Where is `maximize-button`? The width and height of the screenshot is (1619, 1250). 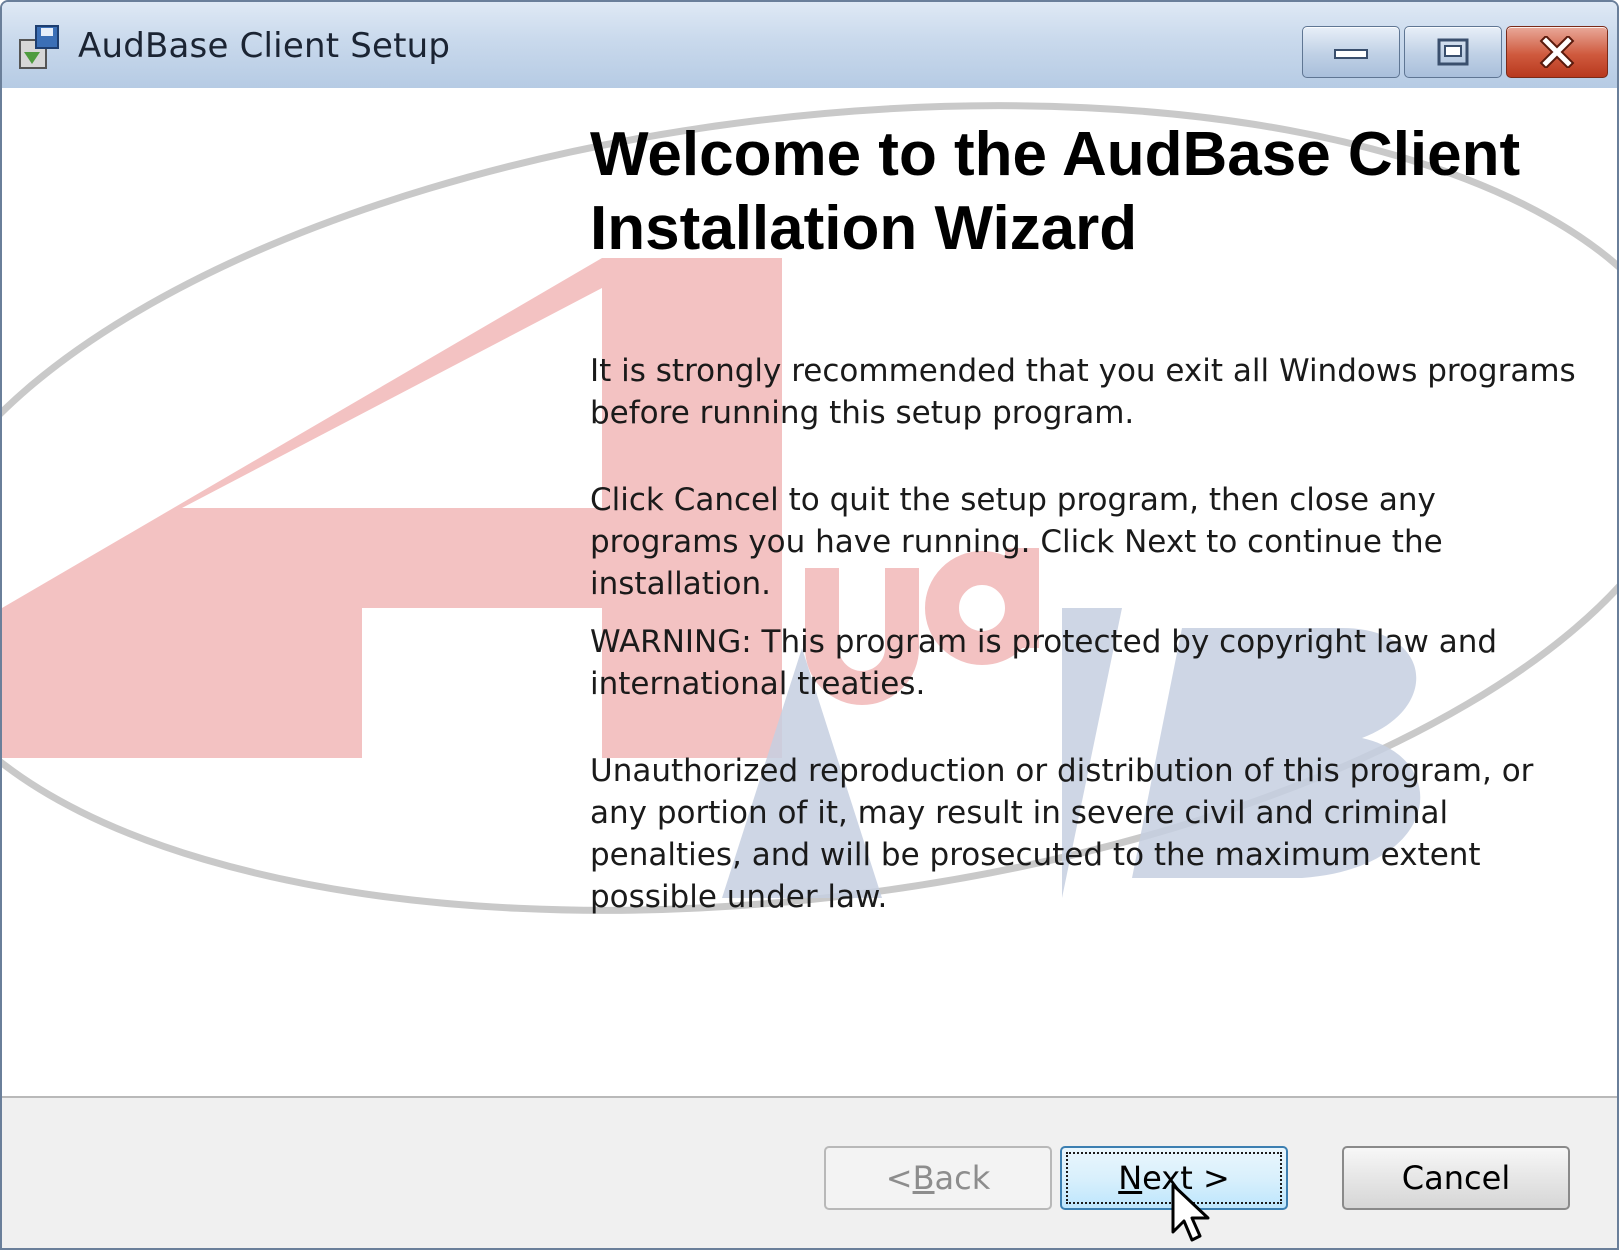 maximize-button is located at coordinates (1453, 52).